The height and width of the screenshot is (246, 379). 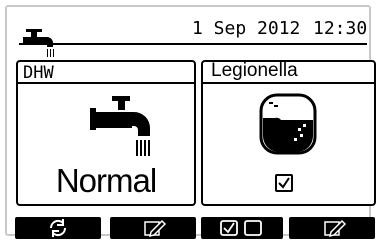 What do you see at coordinates (38, 73) in the screenshot?
I see `dhw-title: DHW` at bounding box center [38, 73].